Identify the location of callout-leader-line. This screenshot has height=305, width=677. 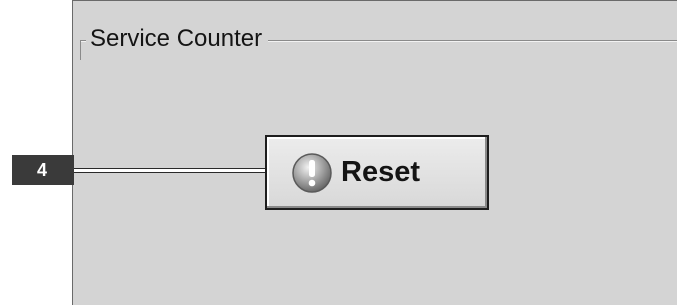
(181, 170).